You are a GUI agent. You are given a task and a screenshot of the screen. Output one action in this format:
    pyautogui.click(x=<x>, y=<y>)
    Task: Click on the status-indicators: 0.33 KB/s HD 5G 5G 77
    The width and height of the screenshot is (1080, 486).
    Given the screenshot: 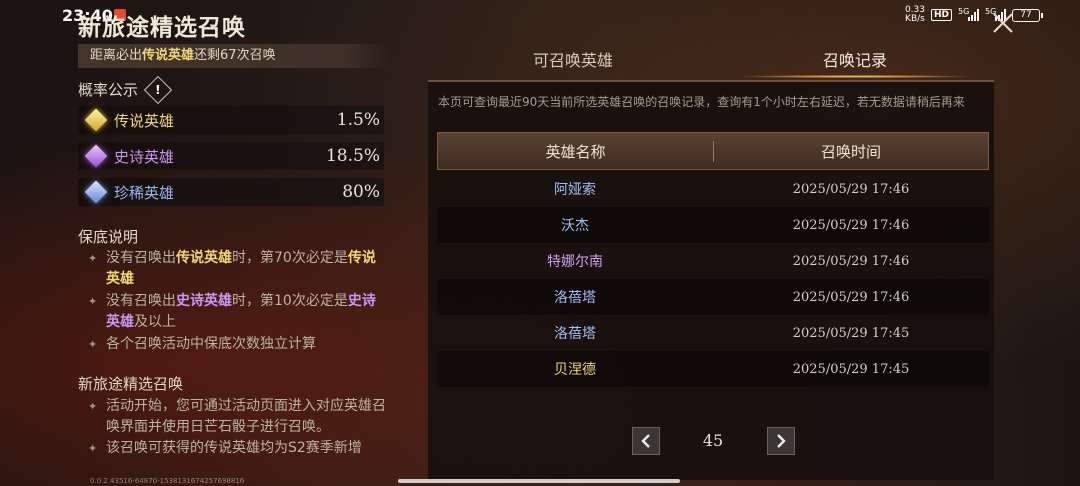 What is the action you would take?
    pyautogui.click(x=974, y=15)
    